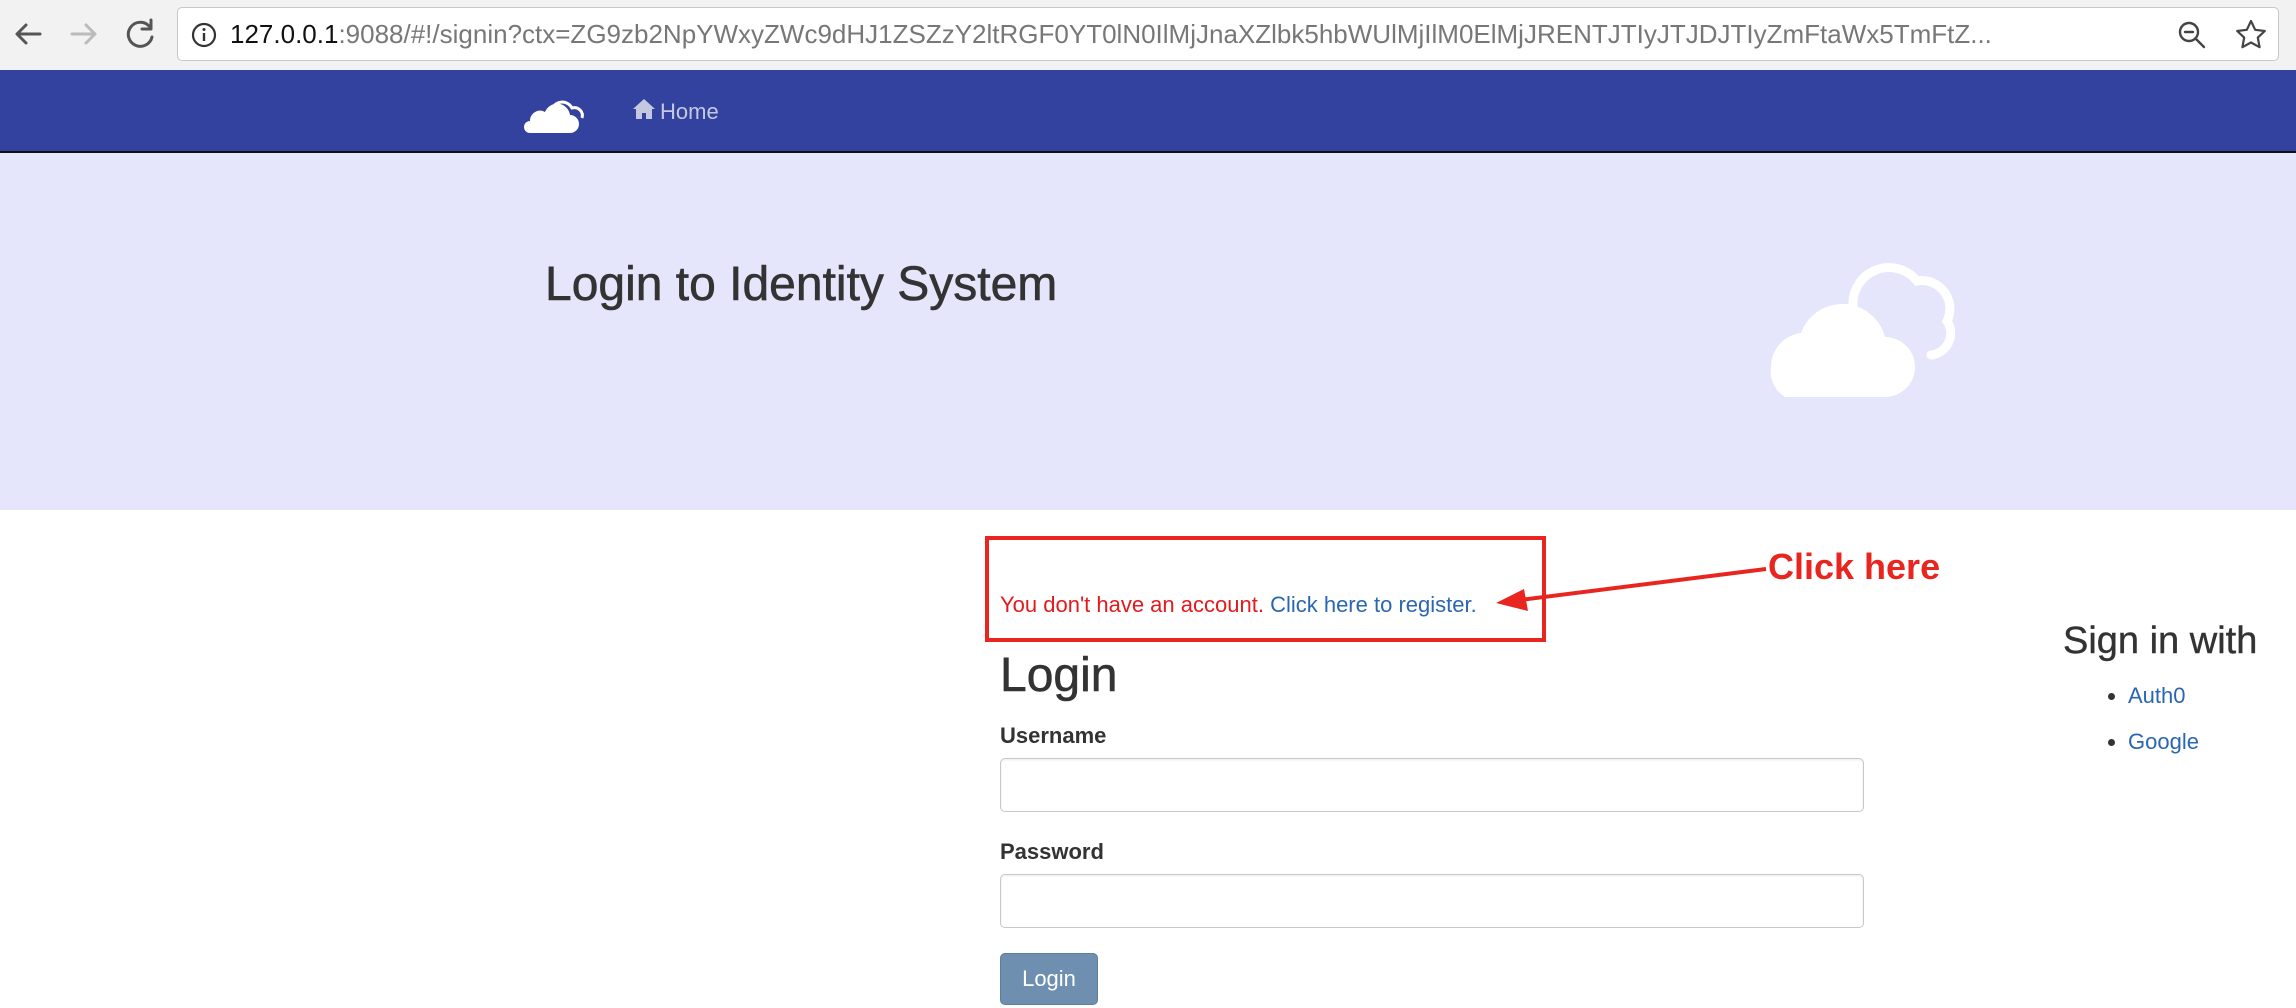 This screenshot has height=1008, width=2296. I want to click on info-icon, so click(204, 37).